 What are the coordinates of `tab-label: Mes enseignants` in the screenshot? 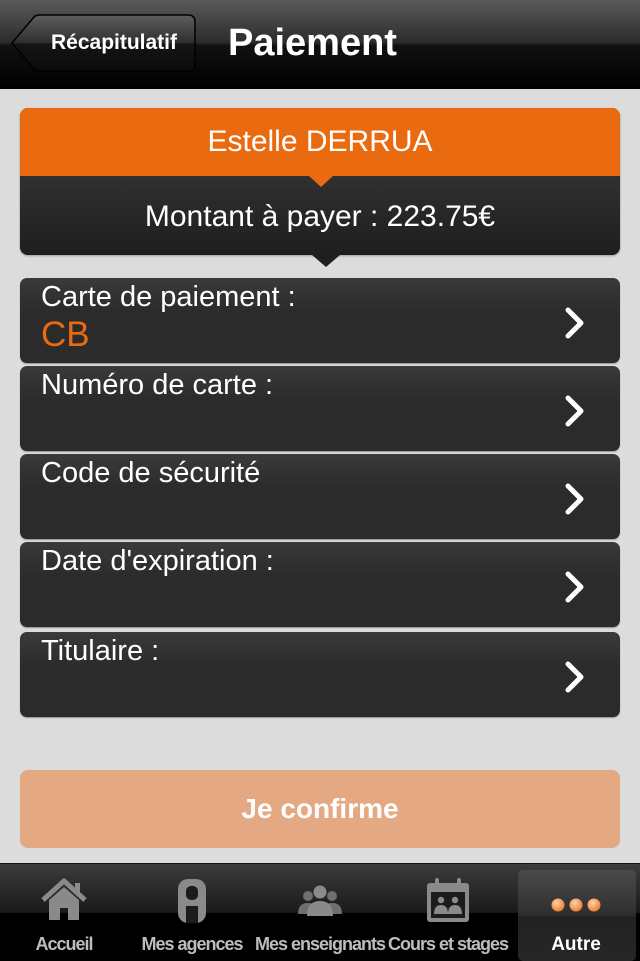 It's located at (320, 944).